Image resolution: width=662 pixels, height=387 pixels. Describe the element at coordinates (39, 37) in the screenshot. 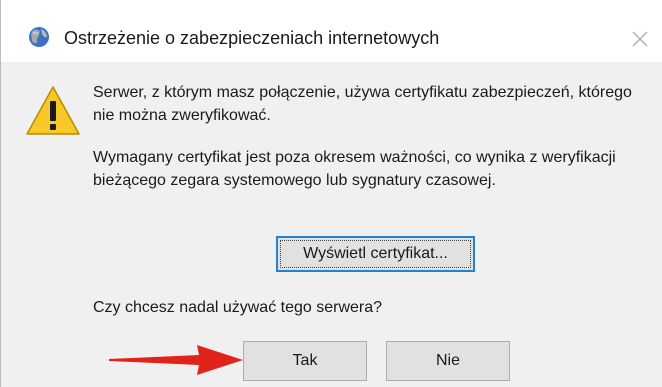

I see `globe-icon` at that location.